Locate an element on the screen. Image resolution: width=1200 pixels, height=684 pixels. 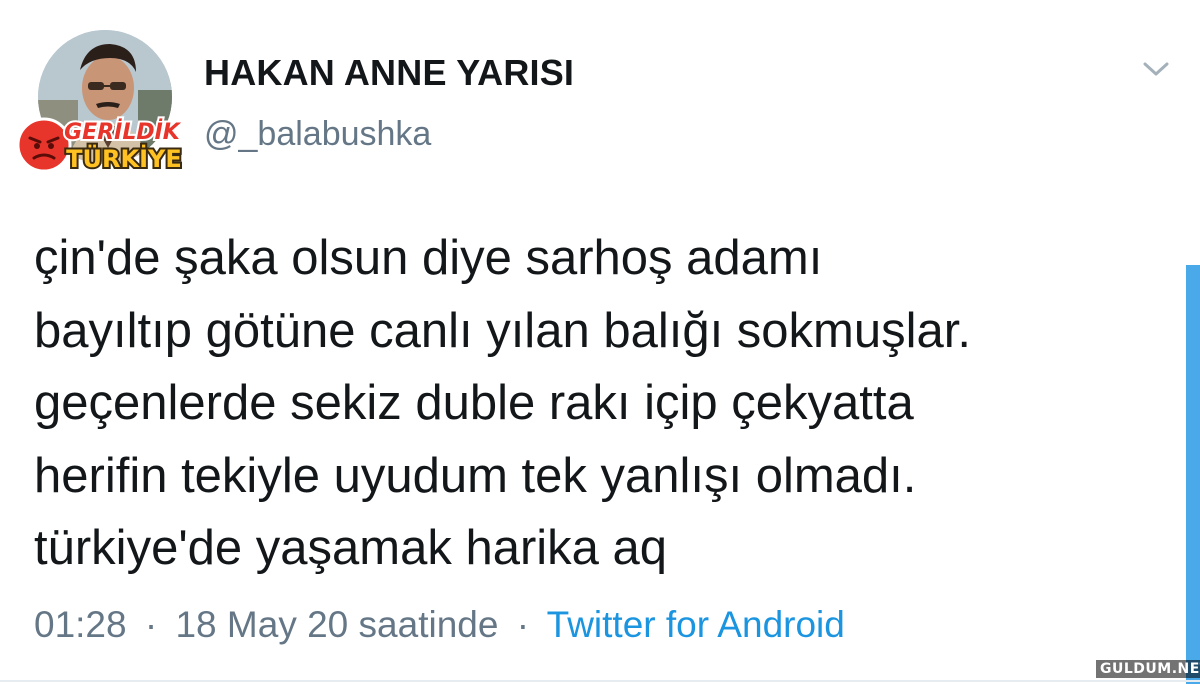
tweet-source-link: Twitter for Android is located at coordinates (696, 624).